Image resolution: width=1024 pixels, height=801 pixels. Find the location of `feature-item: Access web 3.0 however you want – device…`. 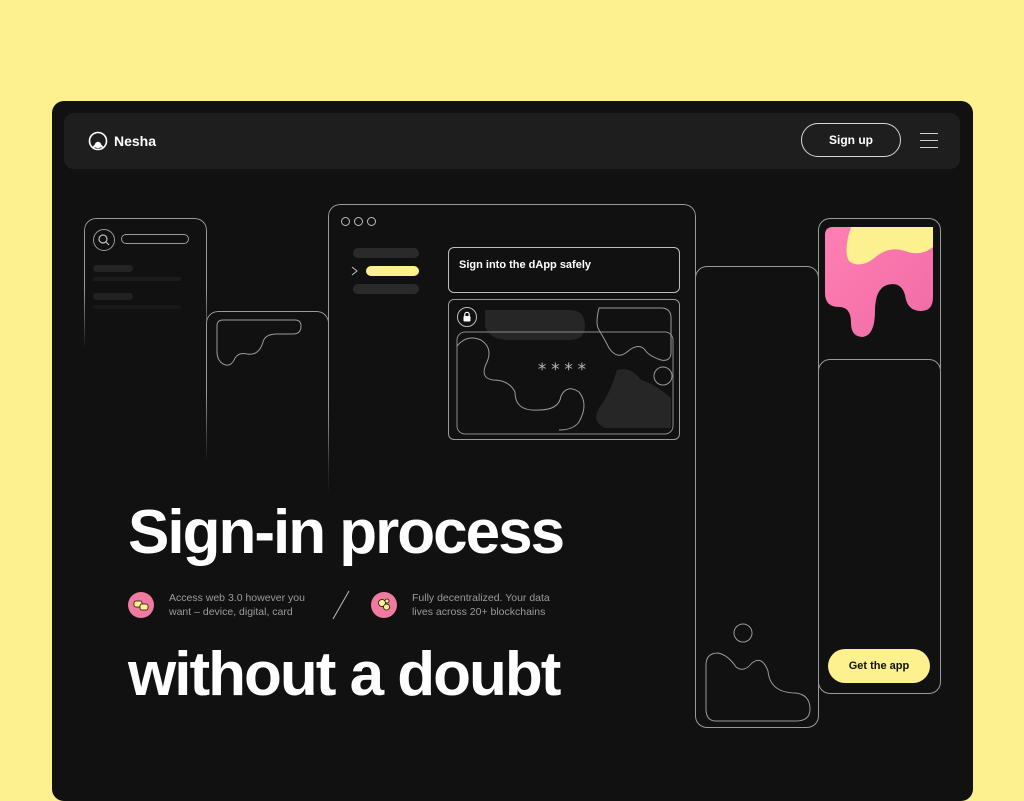

feature-item: Access web 3.0 however you want – device… is located at coordinates (223, 605).